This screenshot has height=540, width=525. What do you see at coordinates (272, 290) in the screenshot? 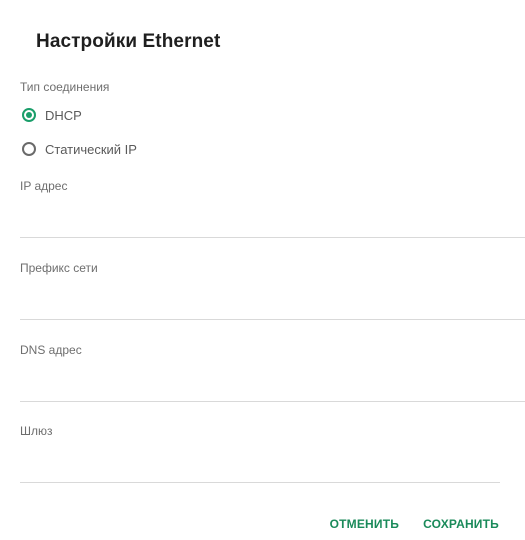
I see `network-prefix-field: Префикс сети` at bounding box center [272, 290].